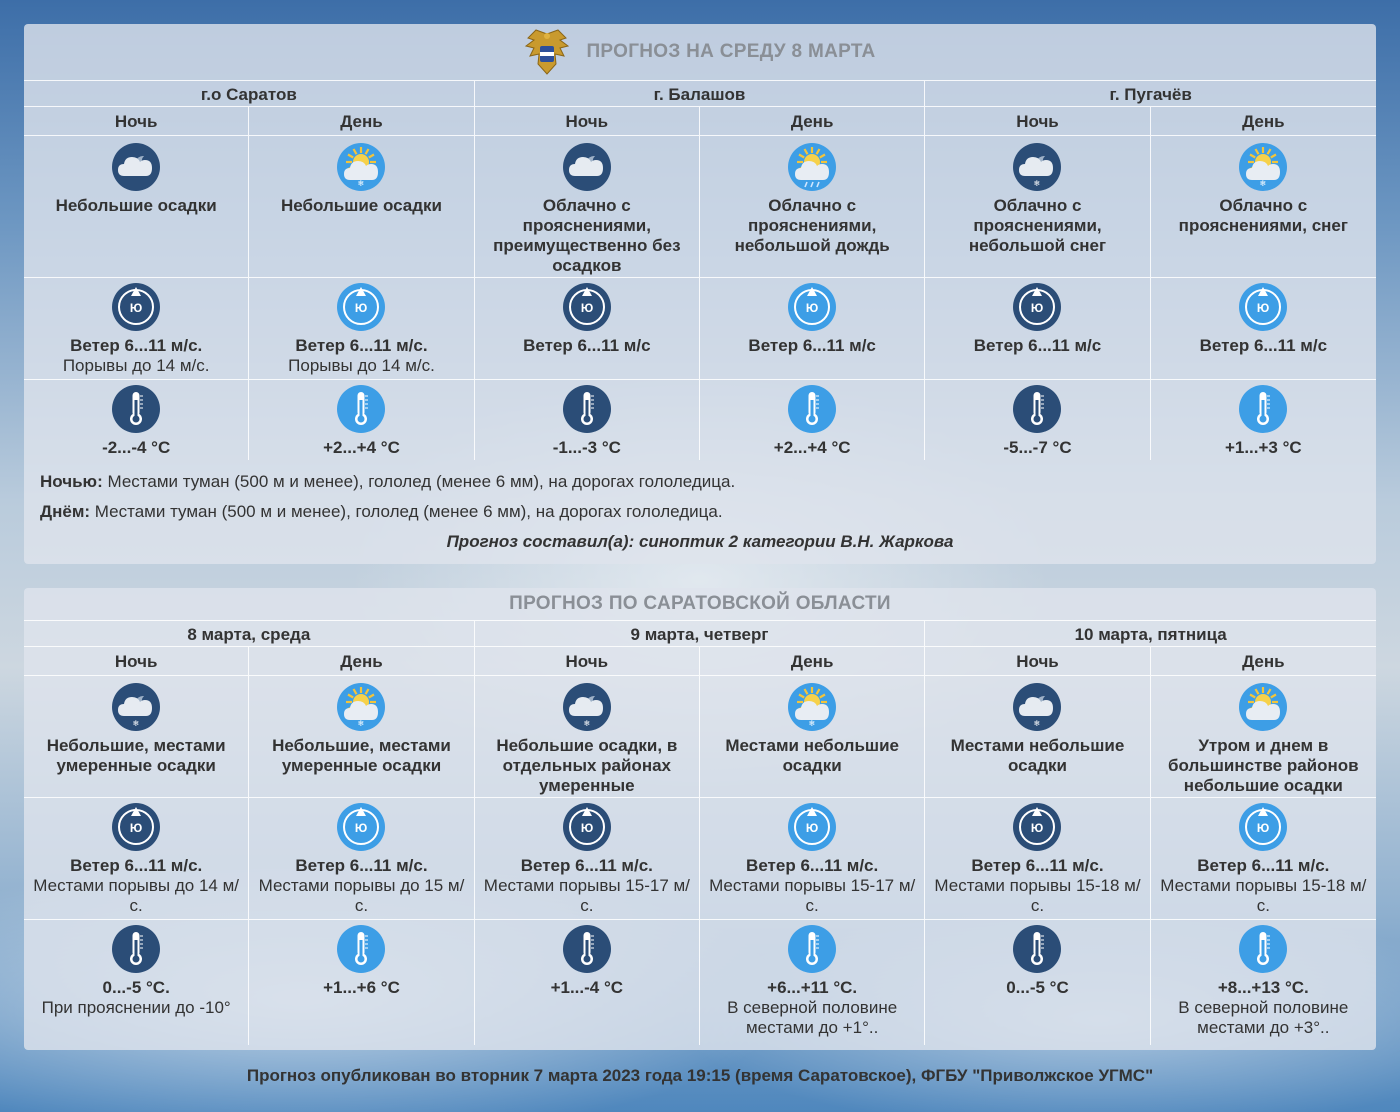  Describe the element at coordinates (361, 755) in the screenshot. I see `condition-text: Небольшие, местами умеренные осадки` at that location.